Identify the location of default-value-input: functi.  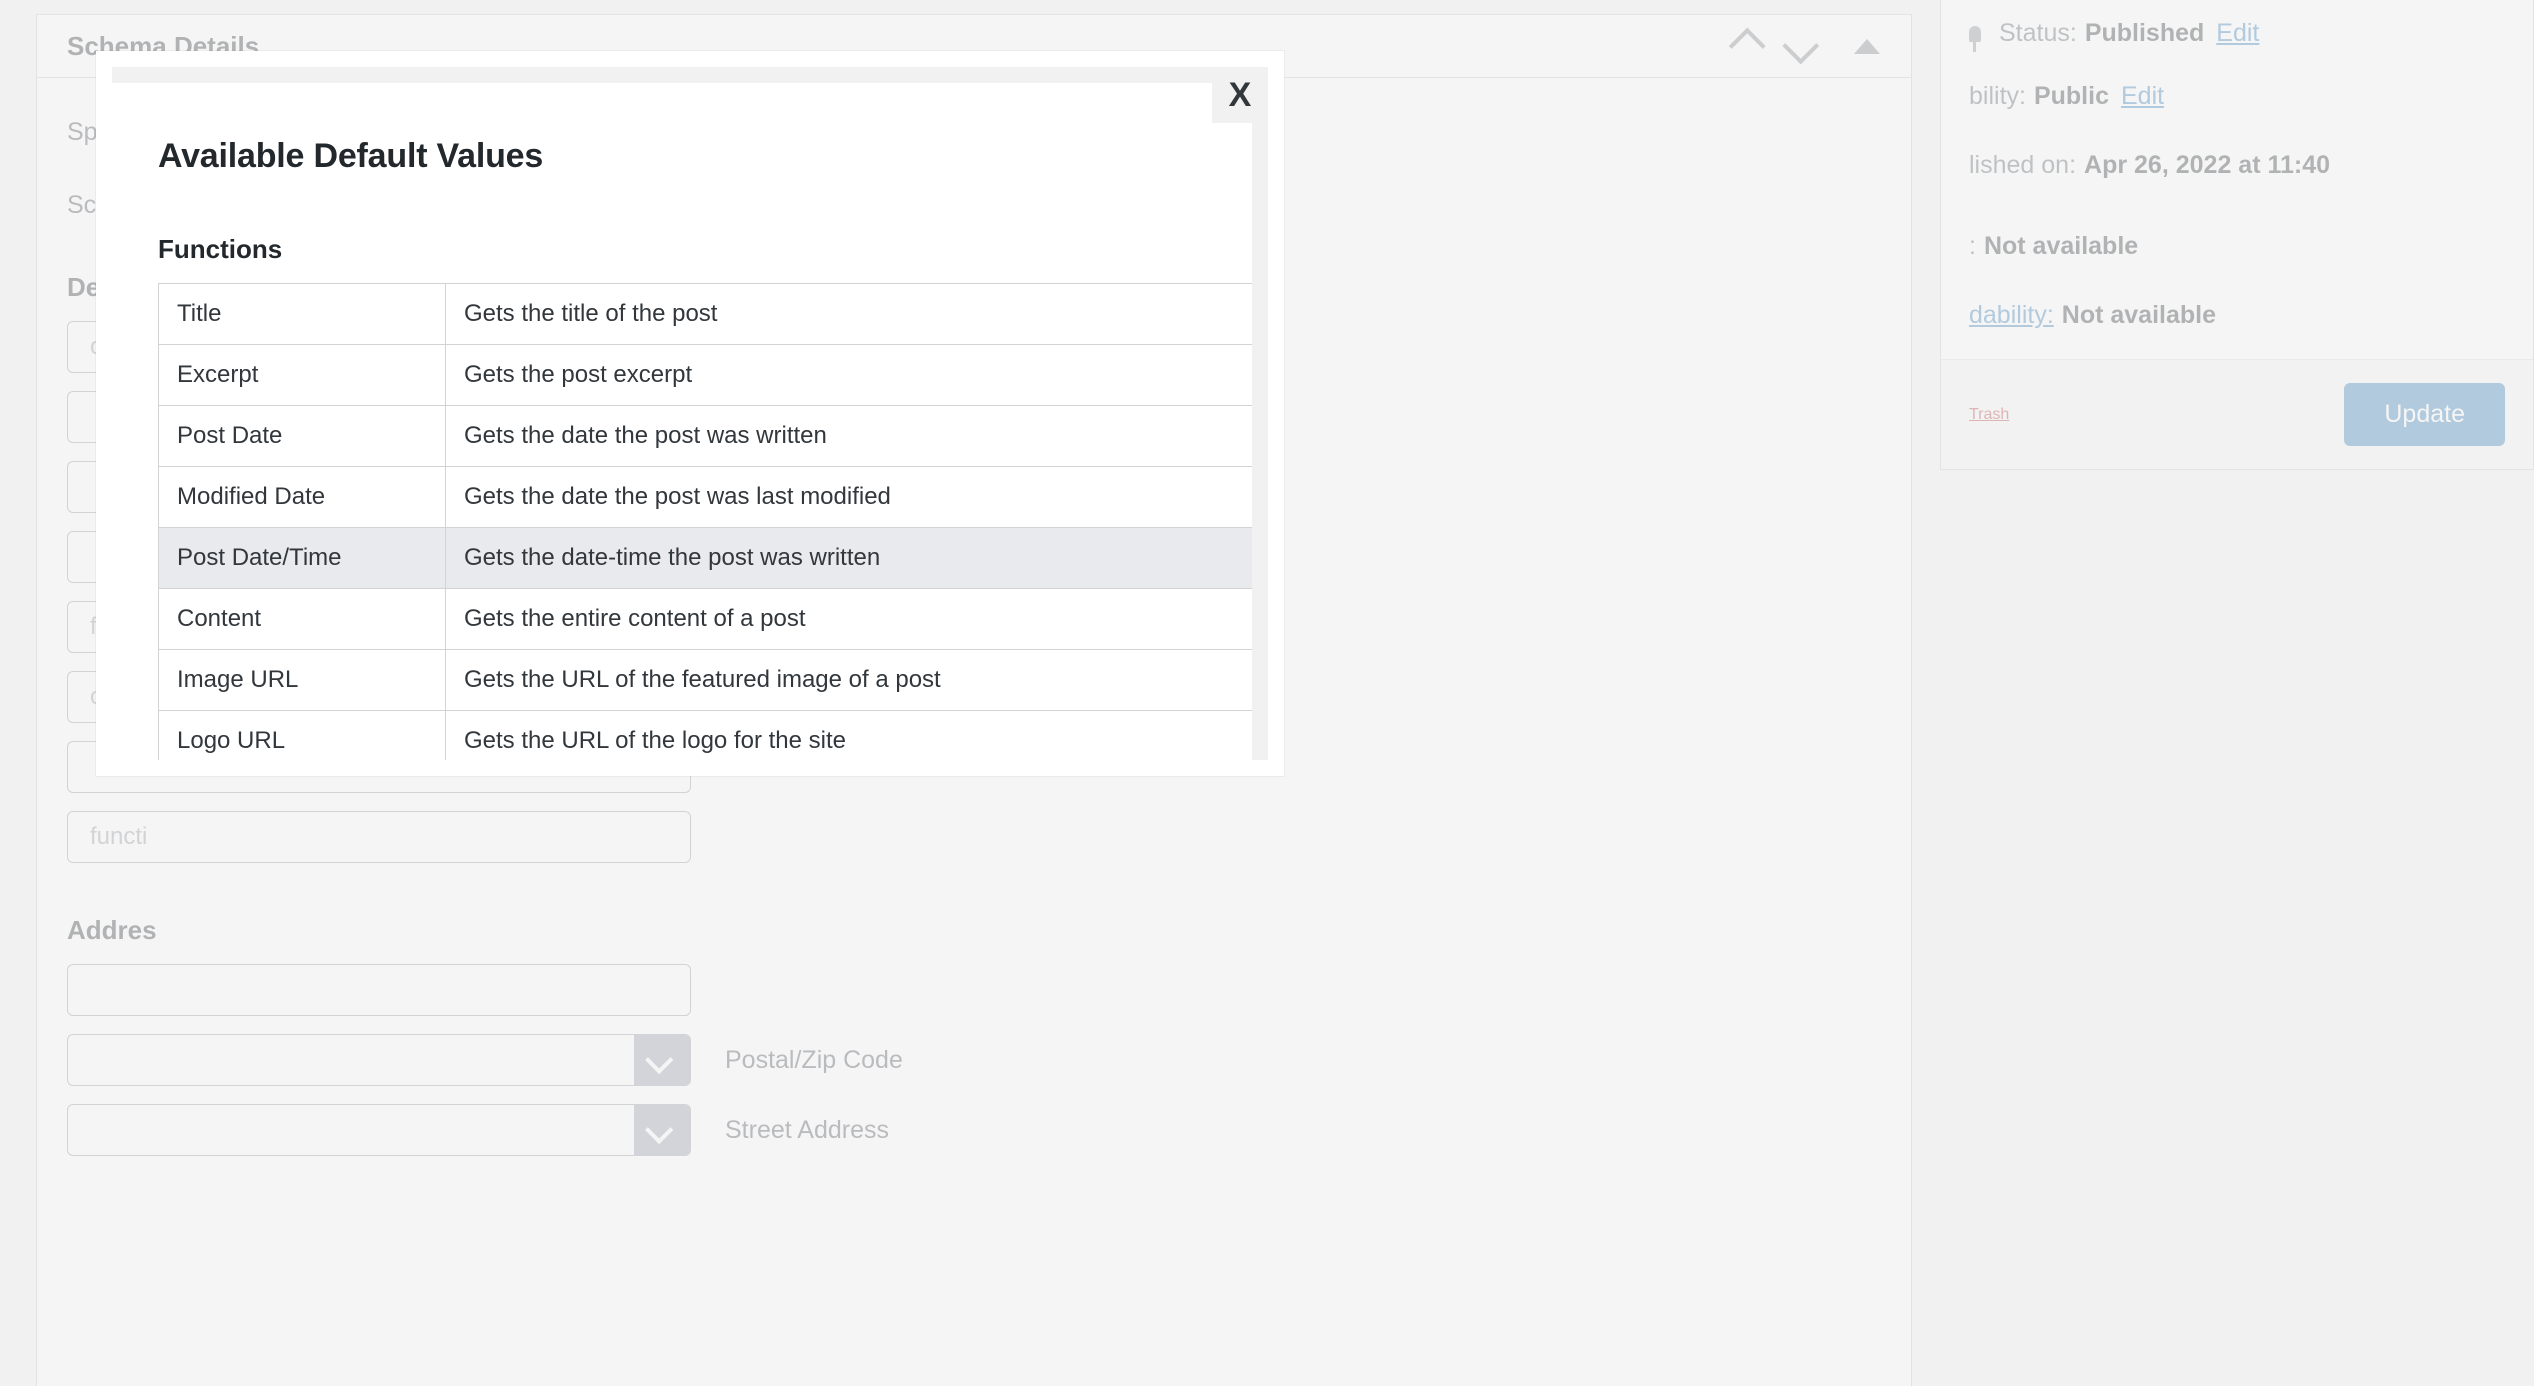
(379, 837).